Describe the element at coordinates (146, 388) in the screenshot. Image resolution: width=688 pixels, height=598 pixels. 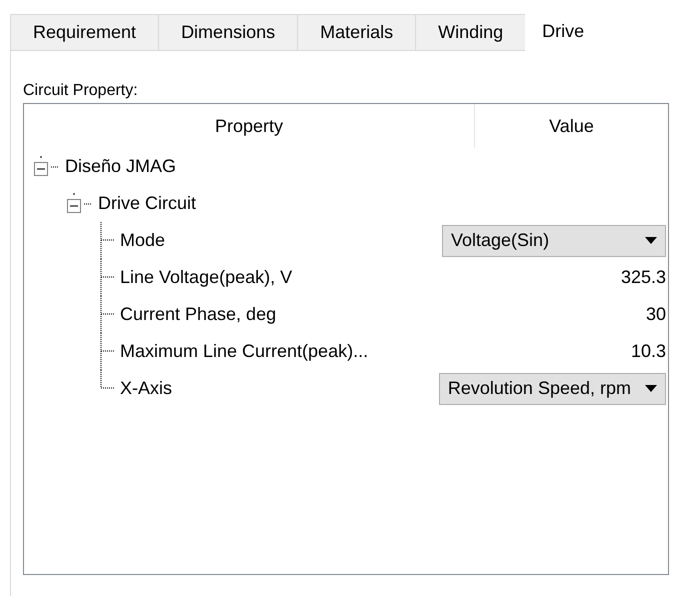
I see `property-label: X-Axis` at that location.